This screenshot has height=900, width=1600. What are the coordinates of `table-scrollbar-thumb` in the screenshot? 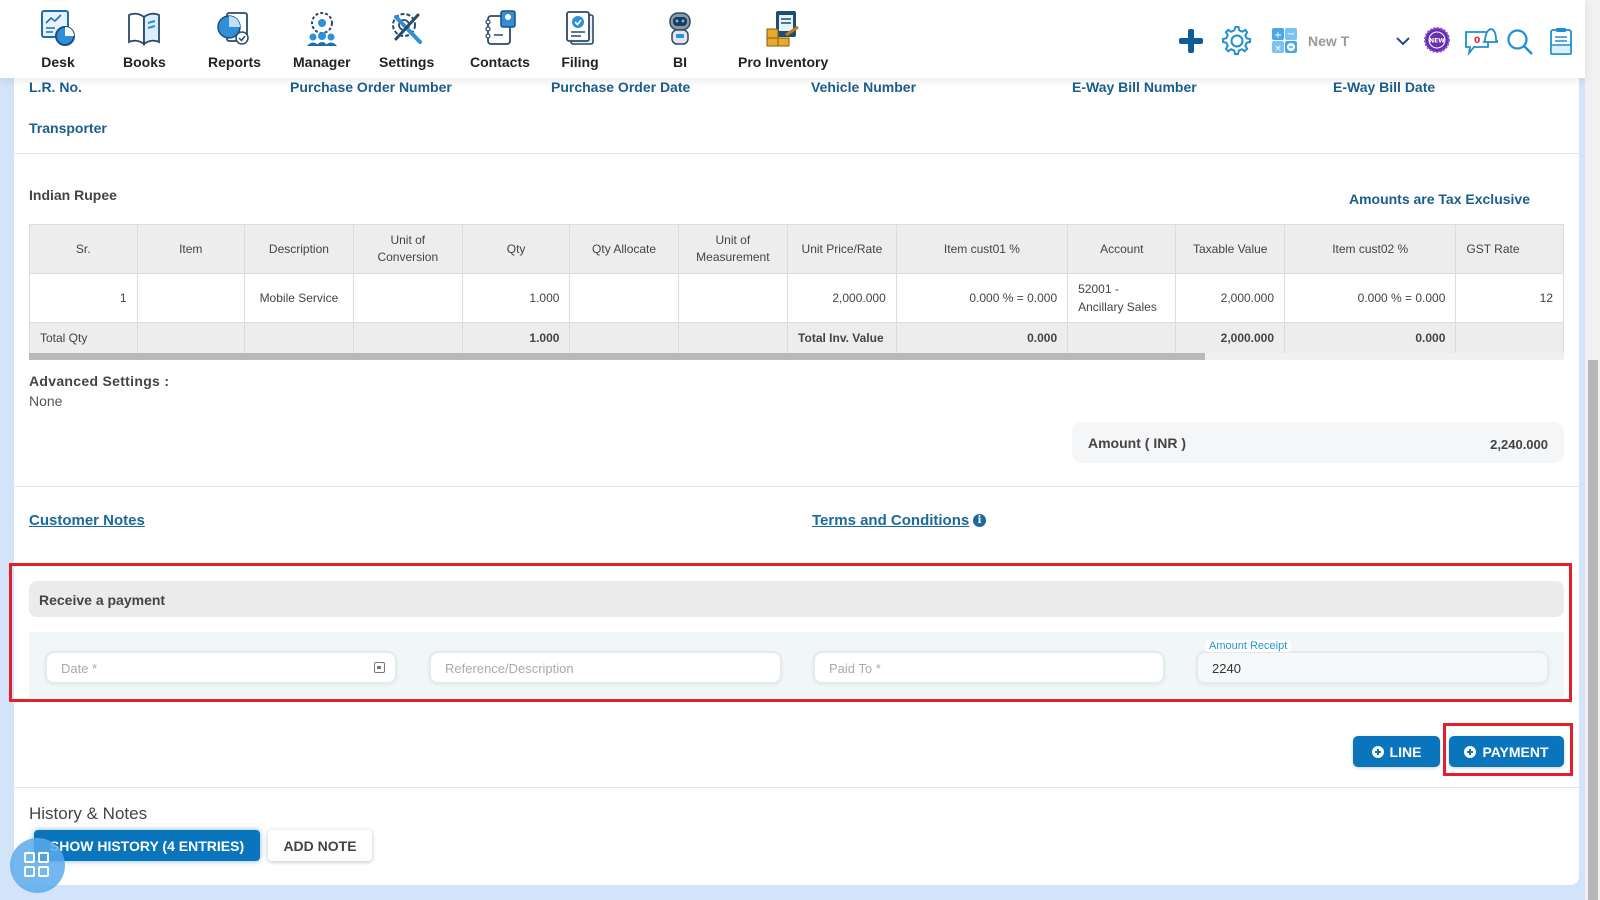 It's located at (617, 356).